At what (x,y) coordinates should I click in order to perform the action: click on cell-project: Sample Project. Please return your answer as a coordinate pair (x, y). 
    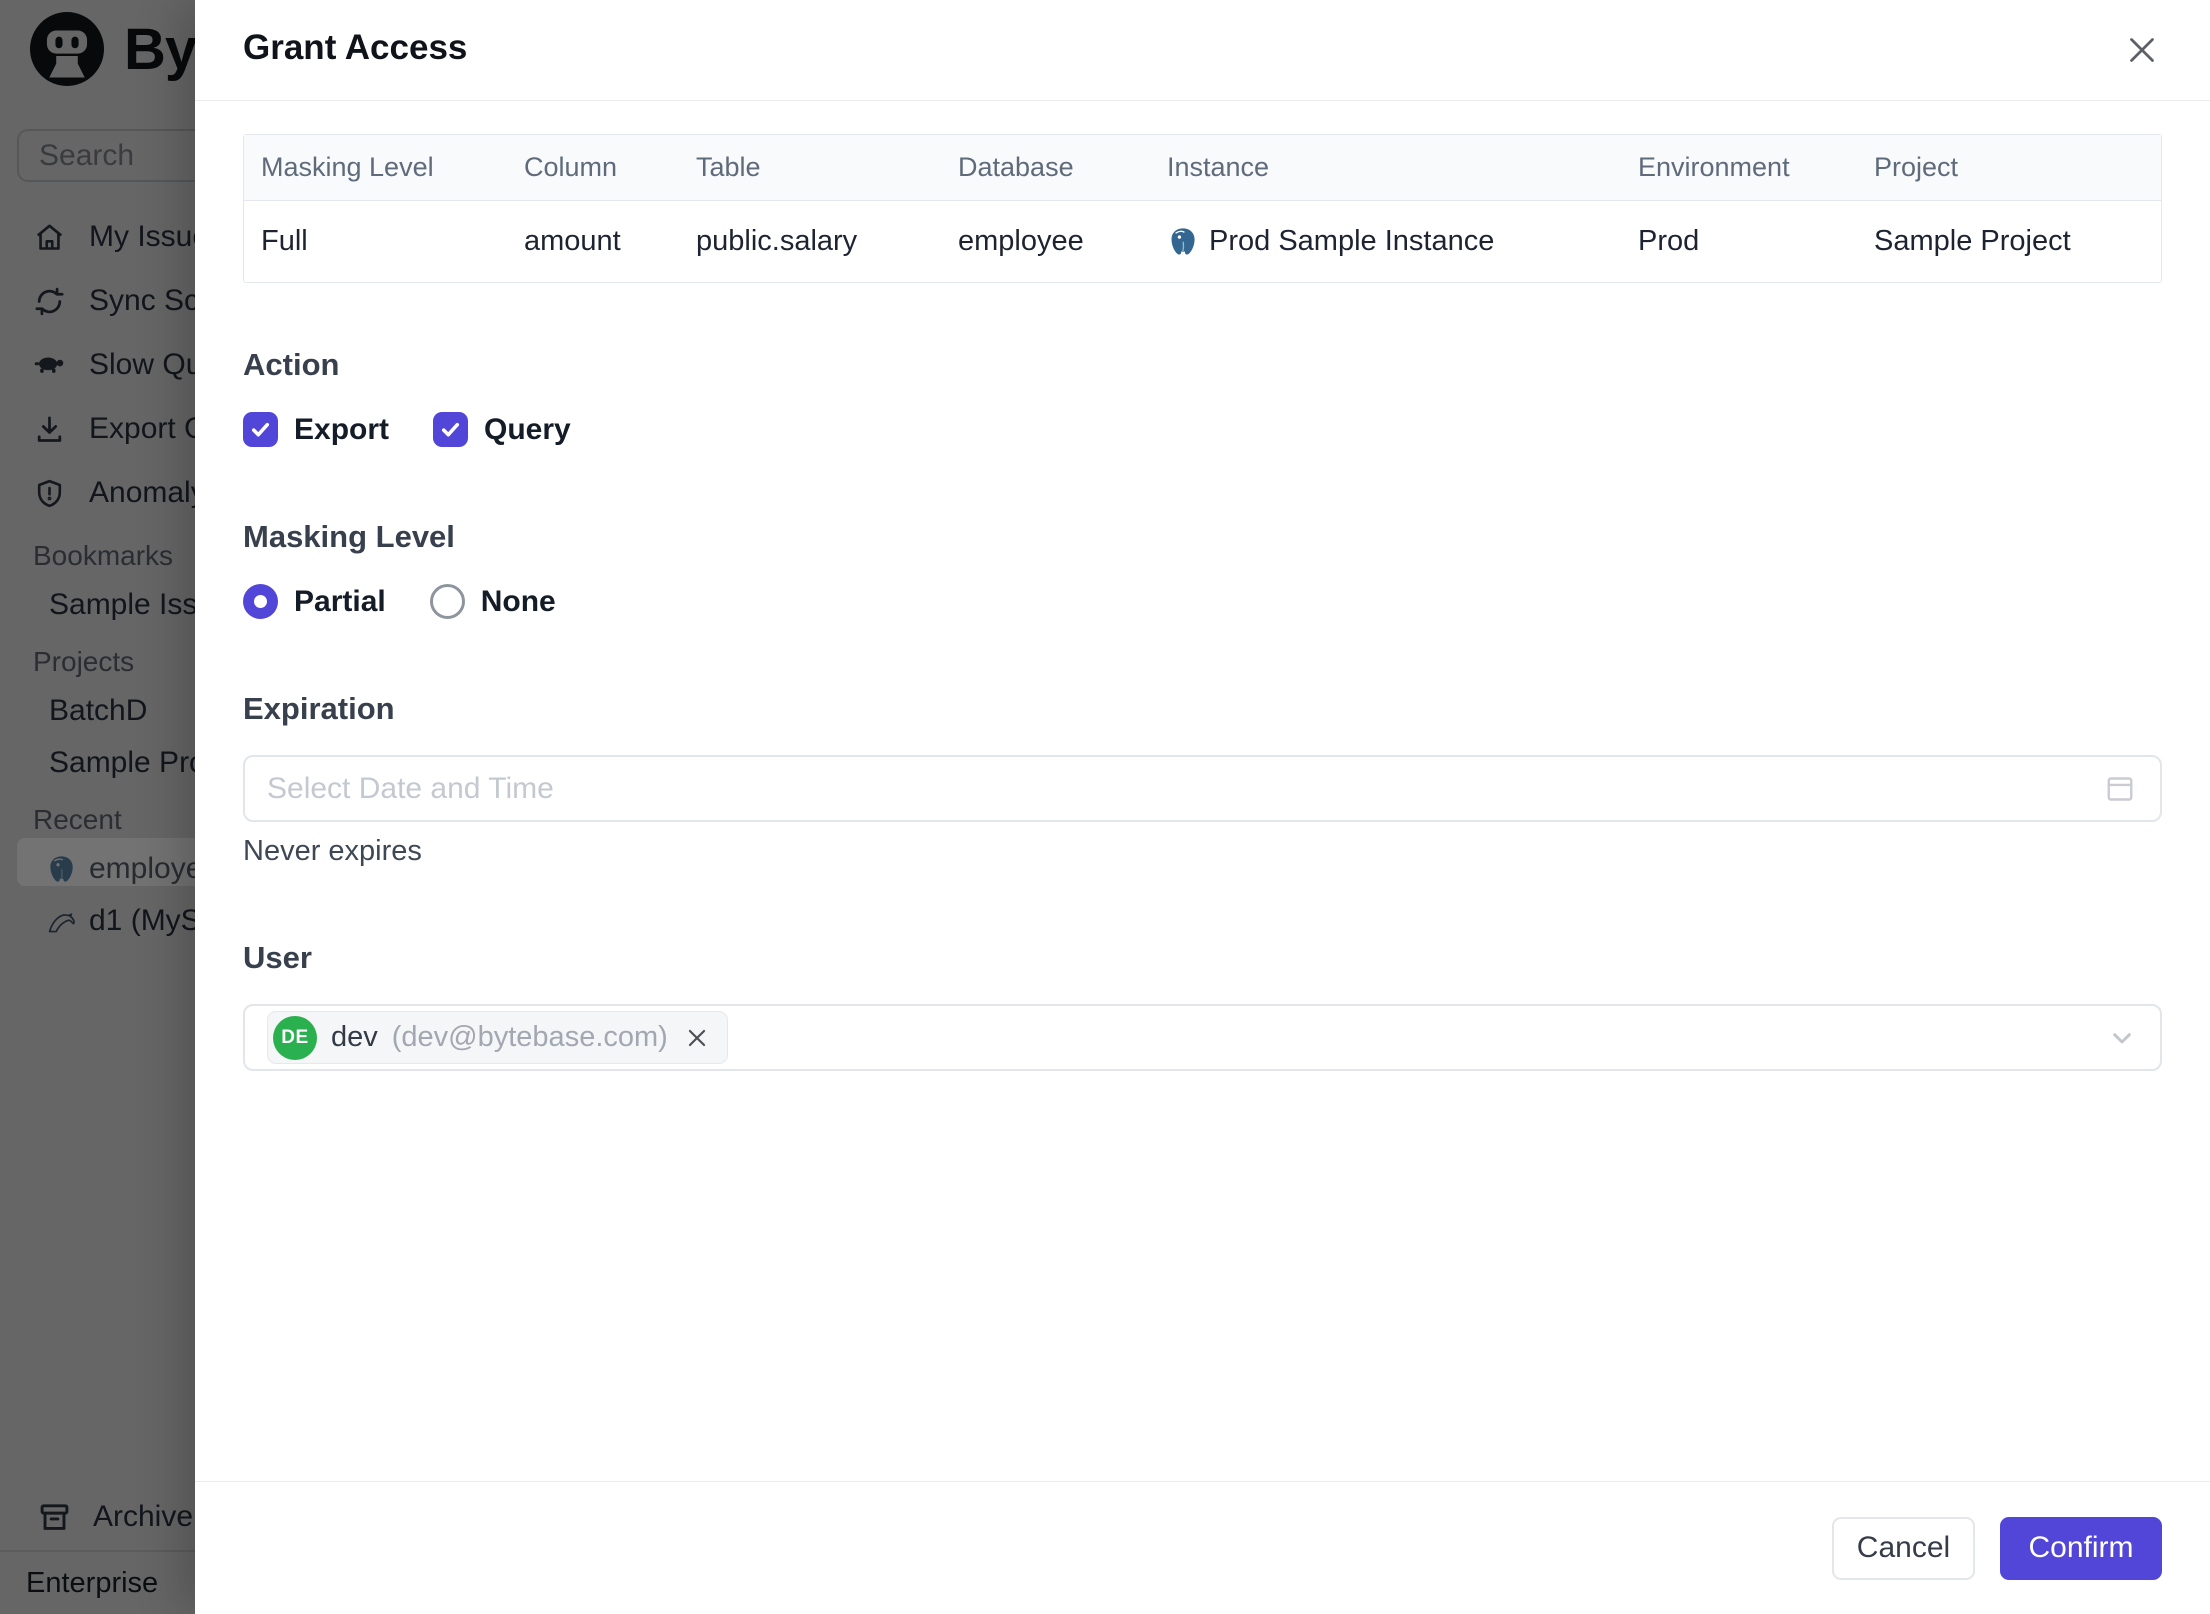
    Looking at the image, I should click on (1972, 241).